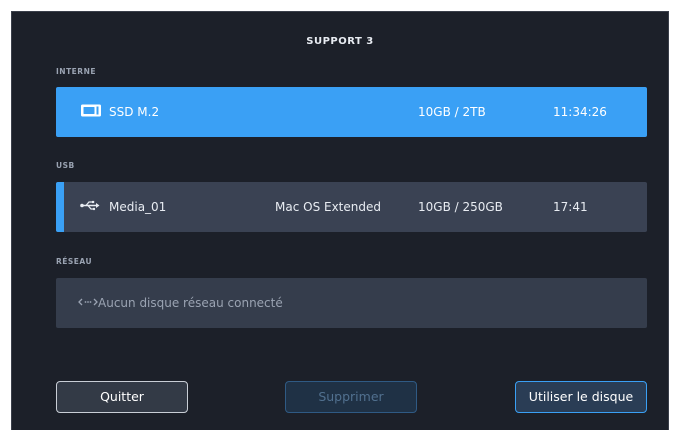 The height and width of the screenshot is (430, 680). I want to click on network-status-text: Aucun disque réseau connecté, so click(190, 303).